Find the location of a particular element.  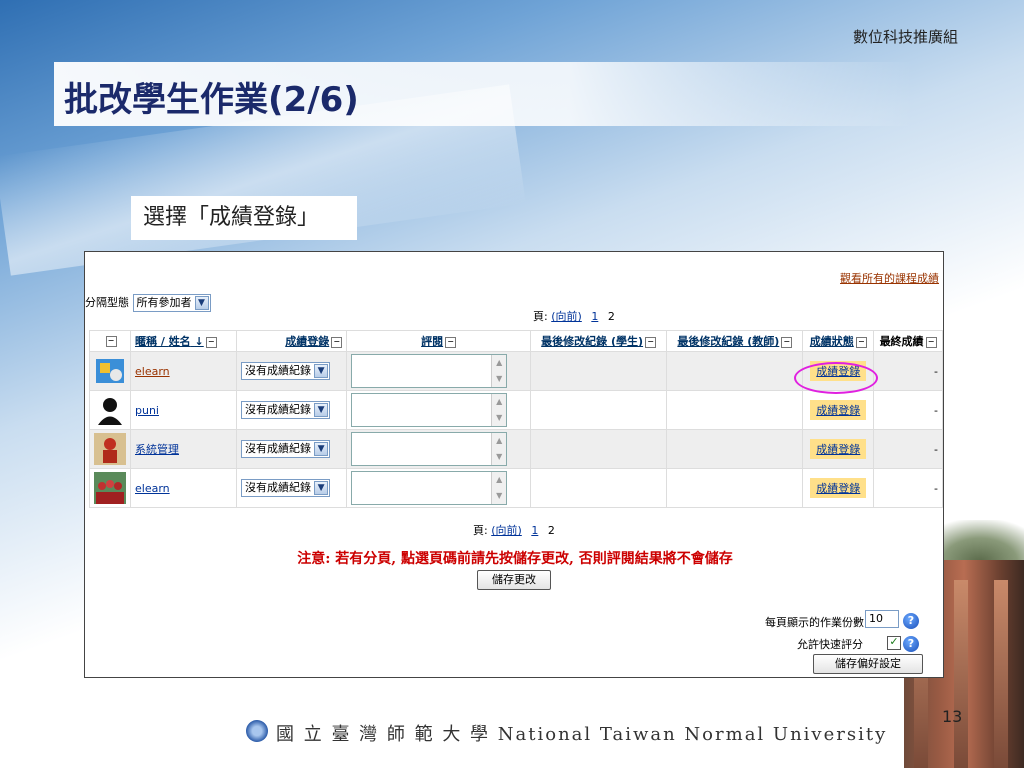

table-row: 系統管理 沒有成績紀錄 ▼ ▲ ▼ 成績登錄 - is located at coordinates (516, 449).